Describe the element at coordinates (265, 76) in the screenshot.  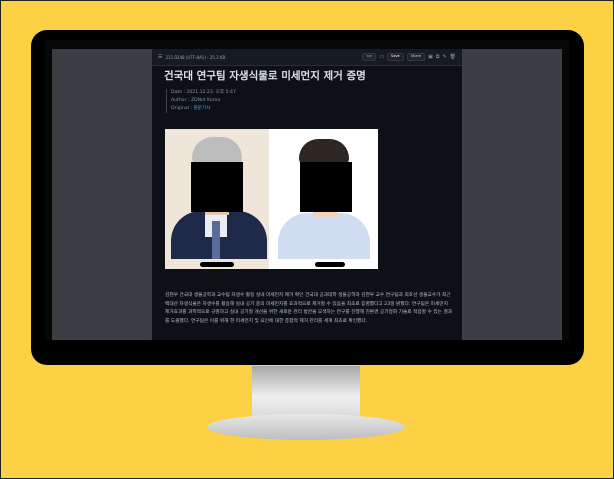
I see `article-title: 건국대 연구팀 자생식물로 미세먼지 제거 증명` at that location.